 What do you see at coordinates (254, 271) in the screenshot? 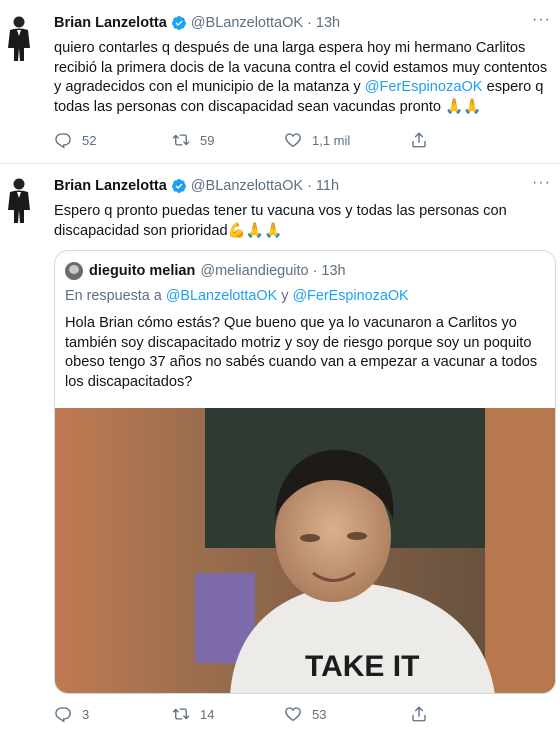
I see `user-handle: @meliandieguito` at bounding box center [254, 271].